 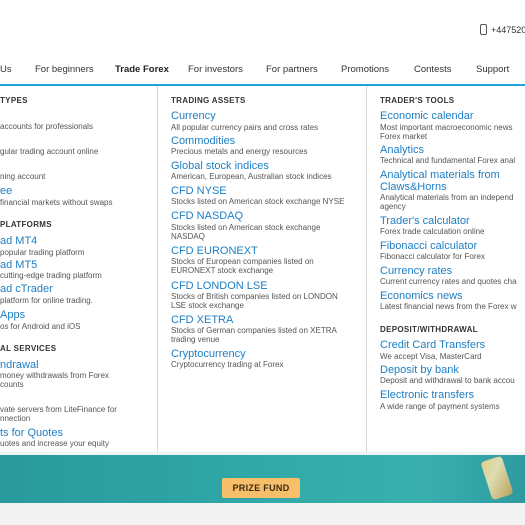 I want to click on menu-item-desc: os for Android and iOS, so click(x=40, y=326).